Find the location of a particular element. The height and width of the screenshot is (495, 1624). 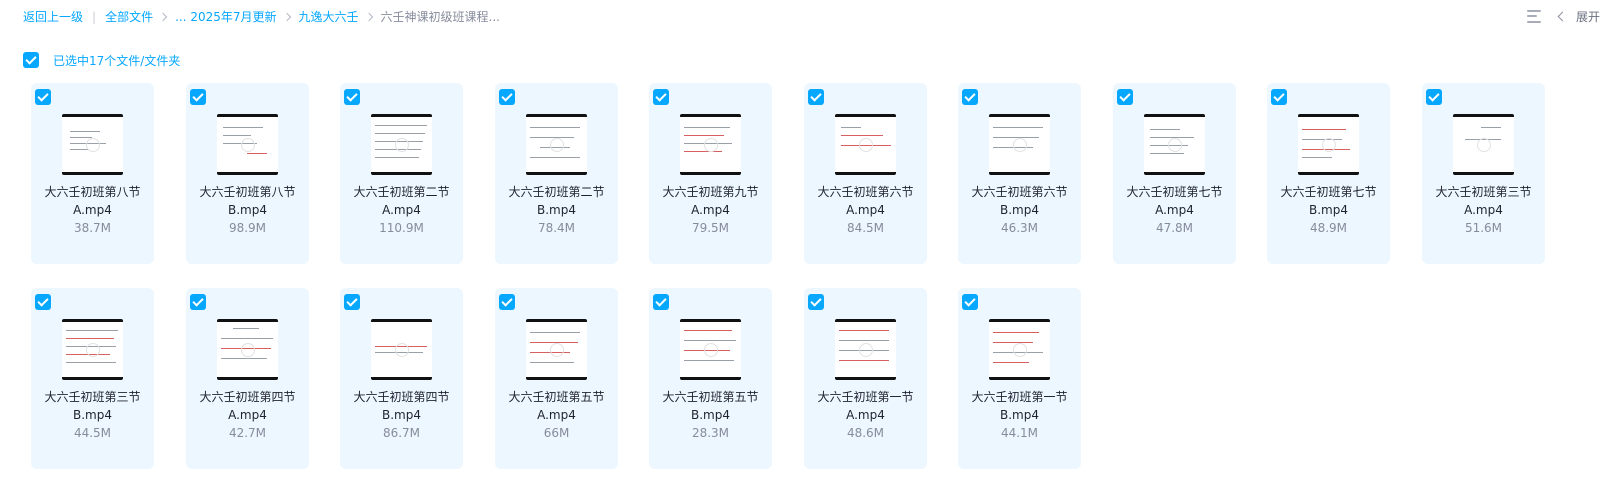

select-all-checkbox is located at coordinates (31, 60).